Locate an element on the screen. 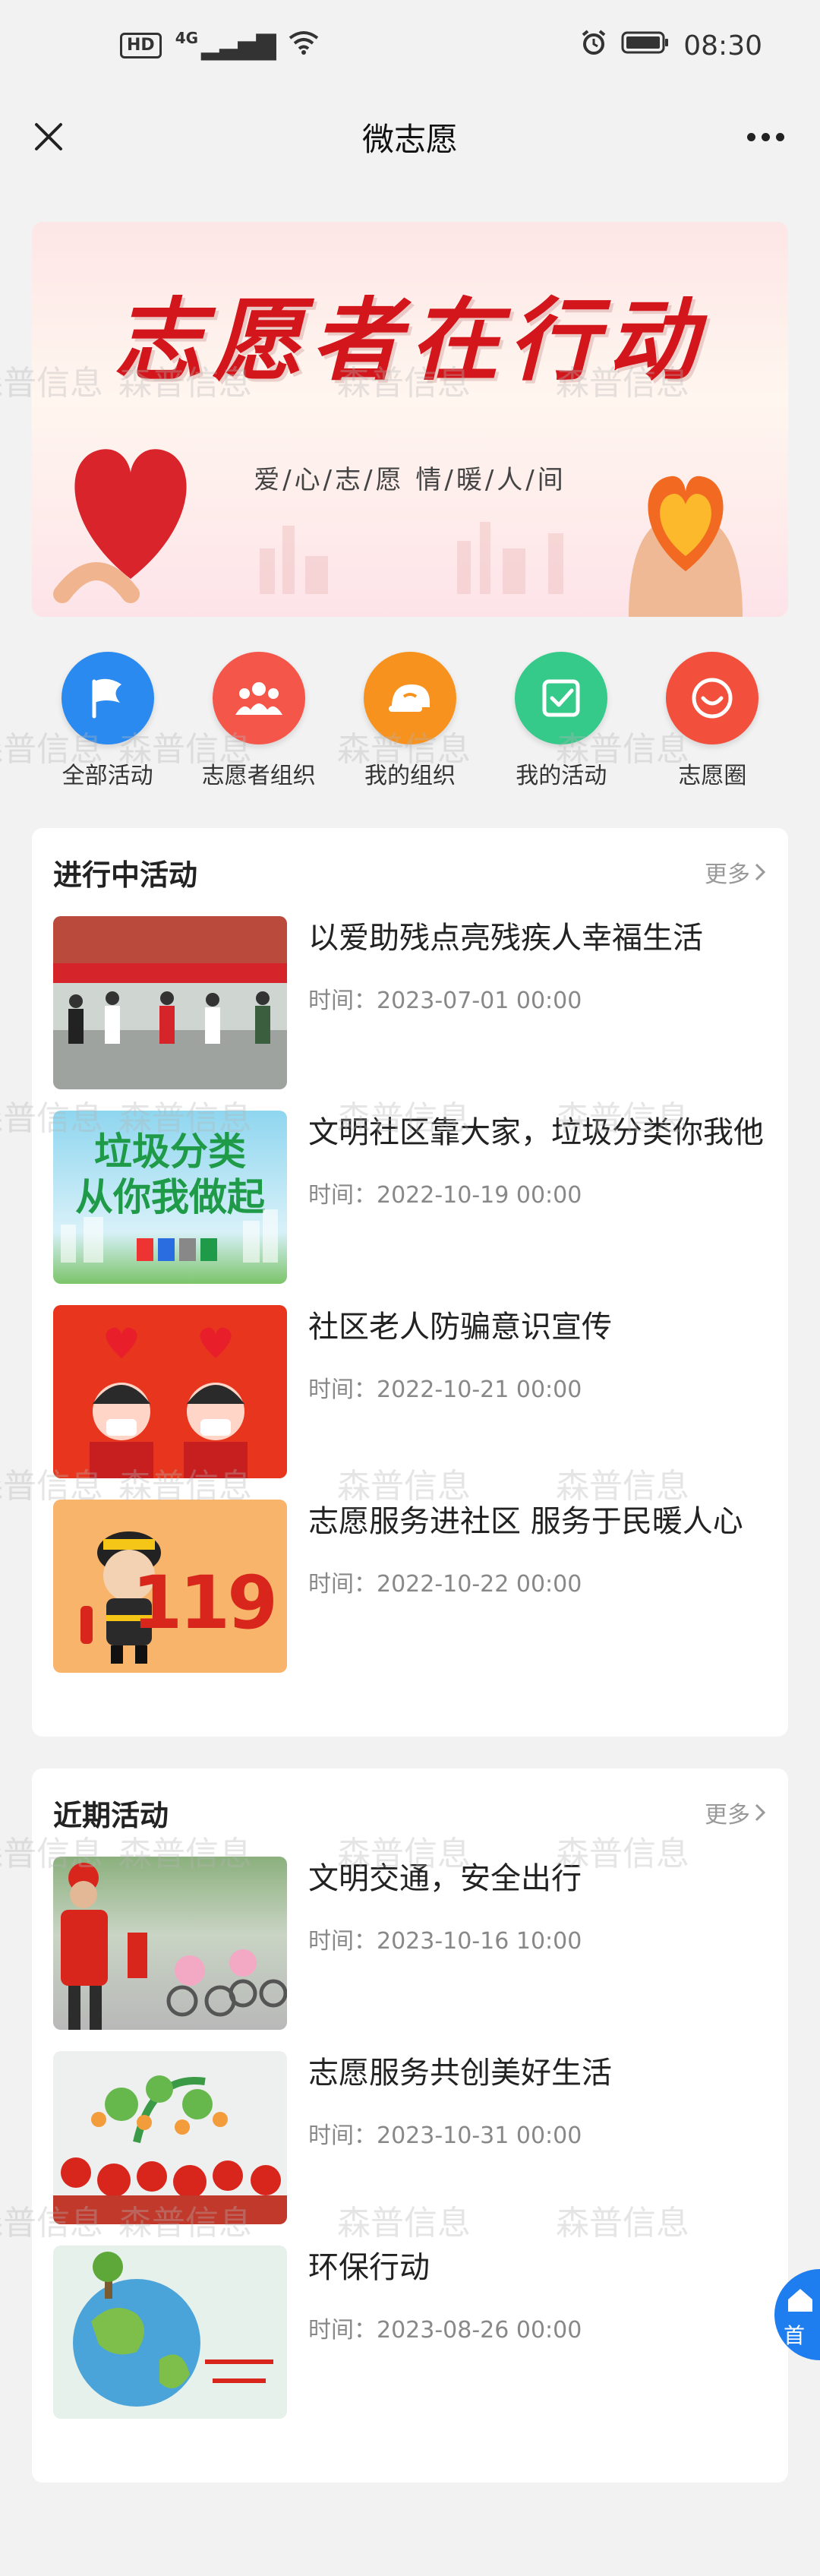 This screenshot has width=820, height=2576. flag-icon is located at coordinates (108, 698).